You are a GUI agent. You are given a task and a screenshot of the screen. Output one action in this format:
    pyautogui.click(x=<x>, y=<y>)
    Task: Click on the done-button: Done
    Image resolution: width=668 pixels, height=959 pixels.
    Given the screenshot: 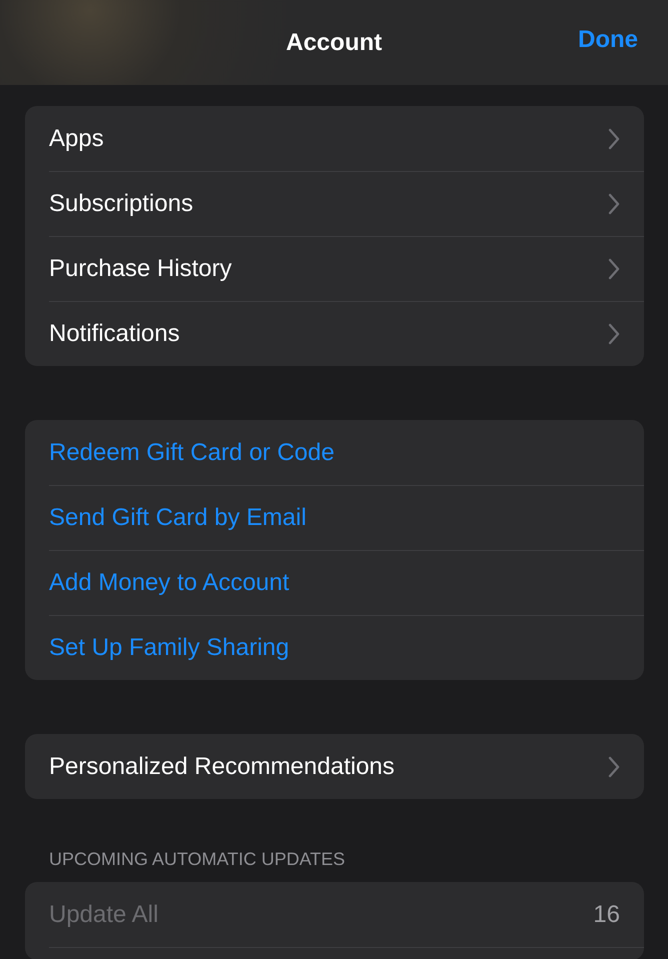 What is the action you would take?
    pyautogui.click(x=608, y=40)
    